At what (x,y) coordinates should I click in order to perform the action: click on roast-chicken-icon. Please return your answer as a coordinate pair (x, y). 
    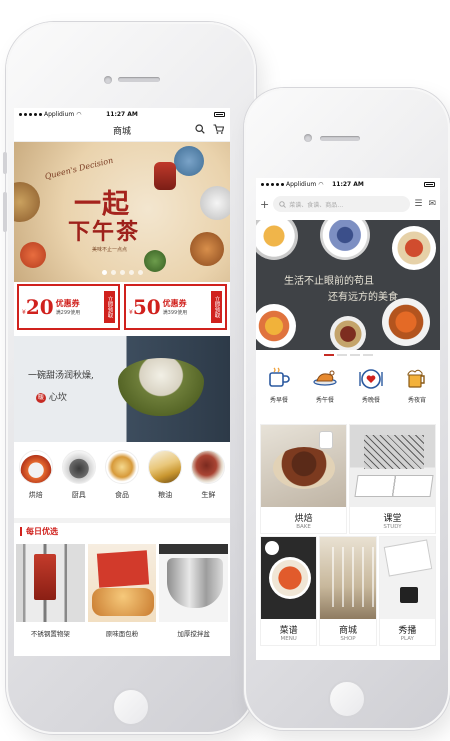
    Looking at the image, I should click on (325, 378).